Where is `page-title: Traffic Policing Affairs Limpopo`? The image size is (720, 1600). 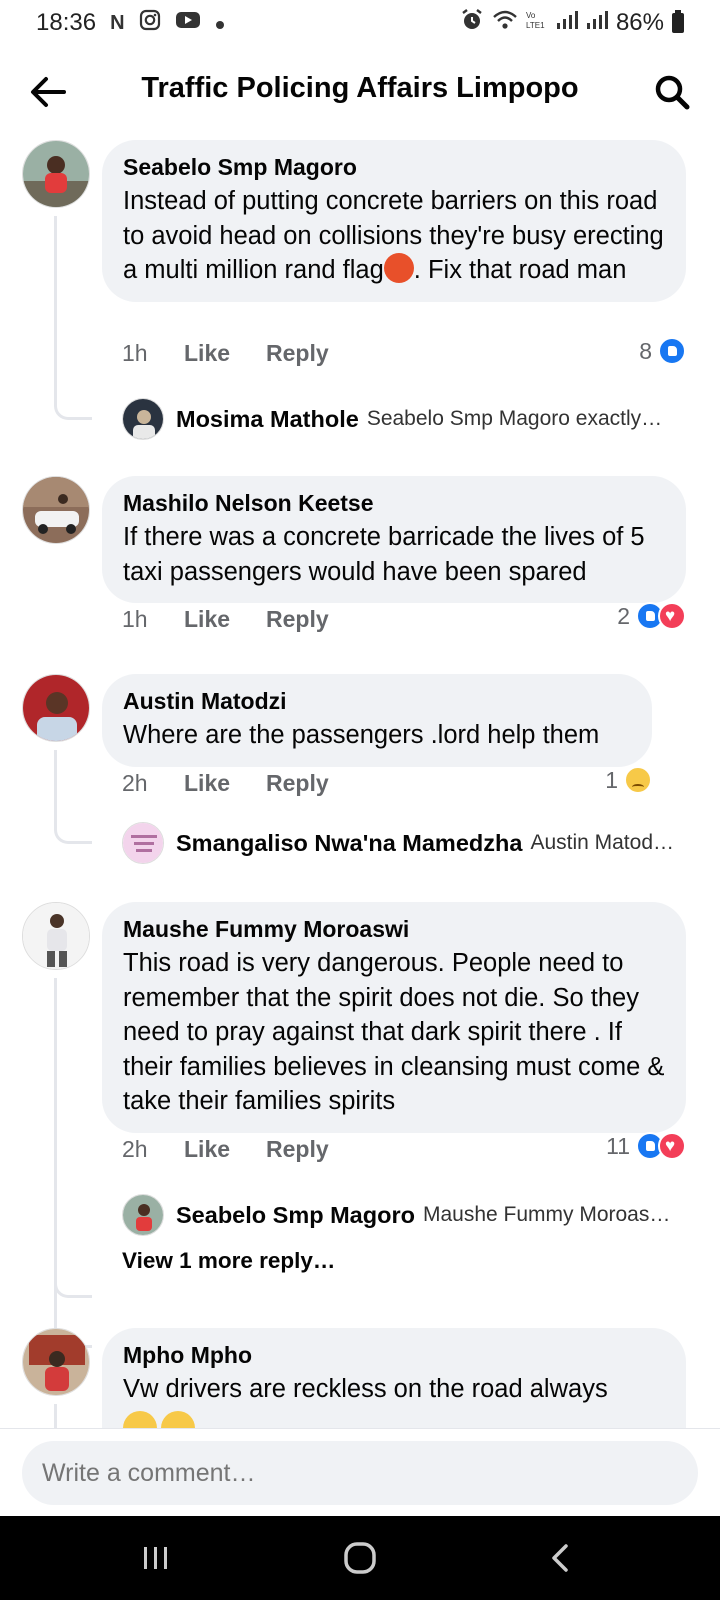
page-title: Traffic Policing Affairs Limpopo is located at coordinates (360, 88).